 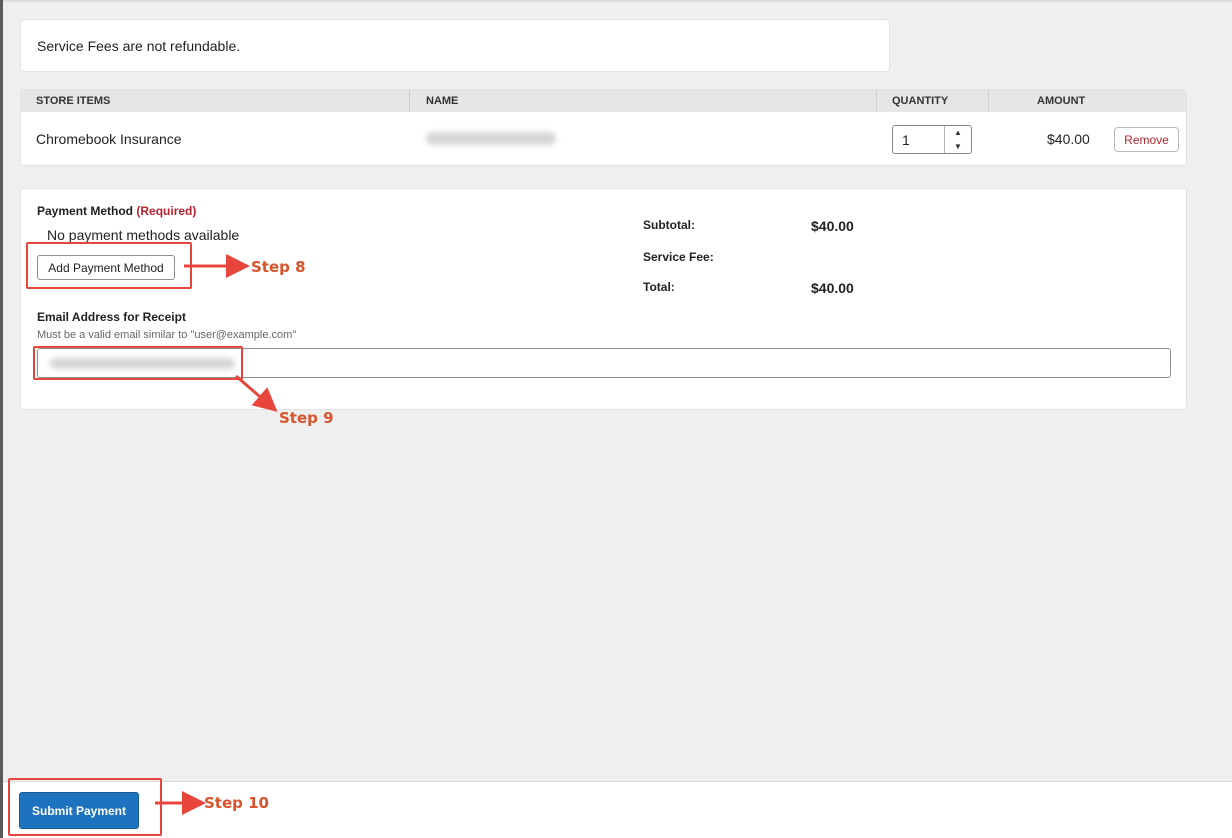 What do you see at coordinates (832, 226) in the screenshot?
I see `subtotal-value: $40.00` at bounding box center [832, 226].